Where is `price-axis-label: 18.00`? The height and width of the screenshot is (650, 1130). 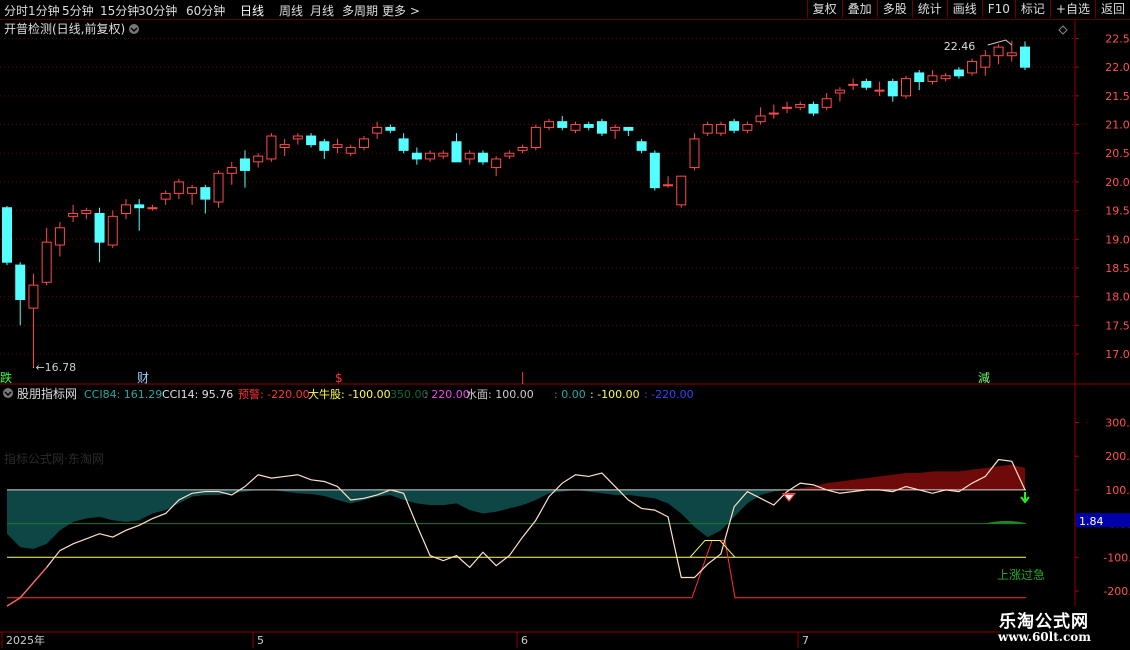 price-axis-label: 18.00 is located at coordinates (1117, 297).